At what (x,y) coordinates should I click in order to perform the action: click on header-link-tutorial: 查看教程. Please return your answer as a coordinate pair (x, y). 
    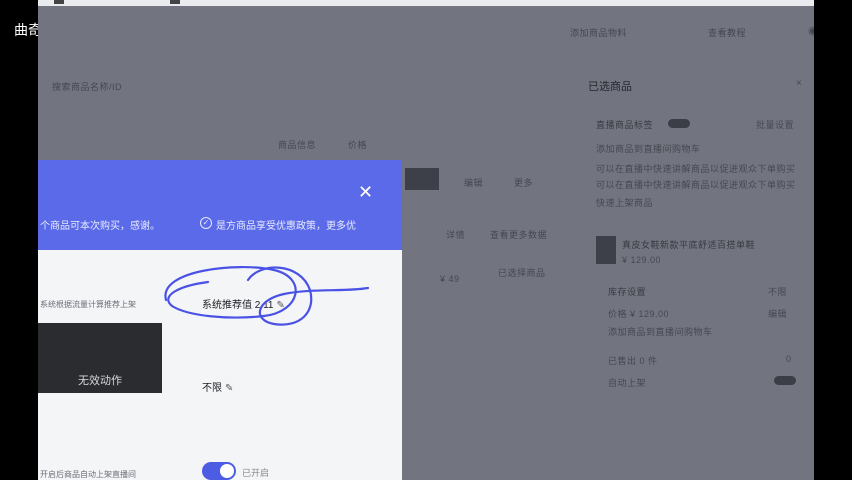
    Looking at the image, I should click on (727, 32).